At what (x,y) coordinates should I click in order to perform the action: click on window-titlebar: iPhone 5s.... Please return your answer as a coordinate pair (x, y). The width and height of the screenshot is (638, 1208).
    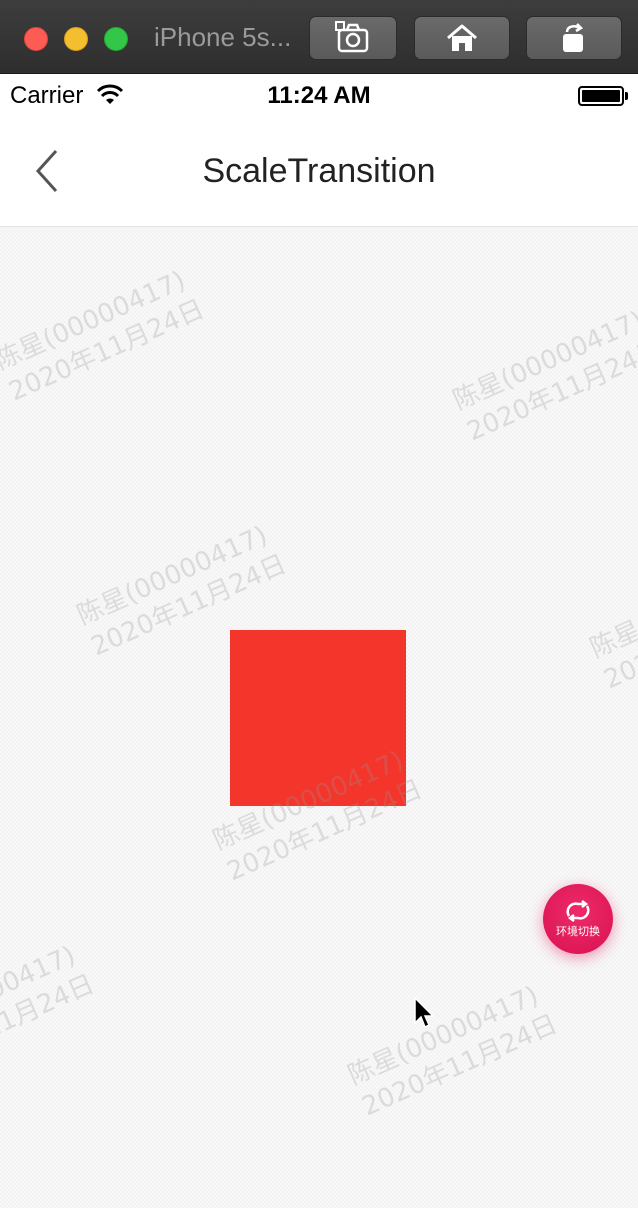
    Looking at the image, I should click on (319, 37).